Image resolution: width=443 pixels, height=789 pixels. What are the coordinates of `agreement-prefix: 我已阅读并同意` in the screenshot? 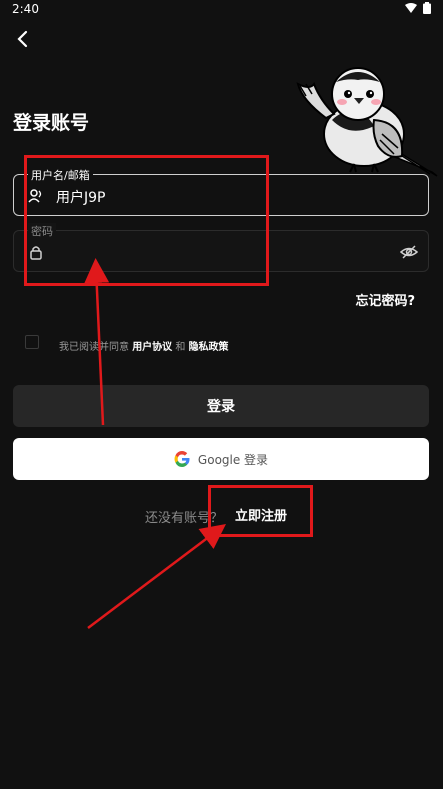 It's located at (94, 347).